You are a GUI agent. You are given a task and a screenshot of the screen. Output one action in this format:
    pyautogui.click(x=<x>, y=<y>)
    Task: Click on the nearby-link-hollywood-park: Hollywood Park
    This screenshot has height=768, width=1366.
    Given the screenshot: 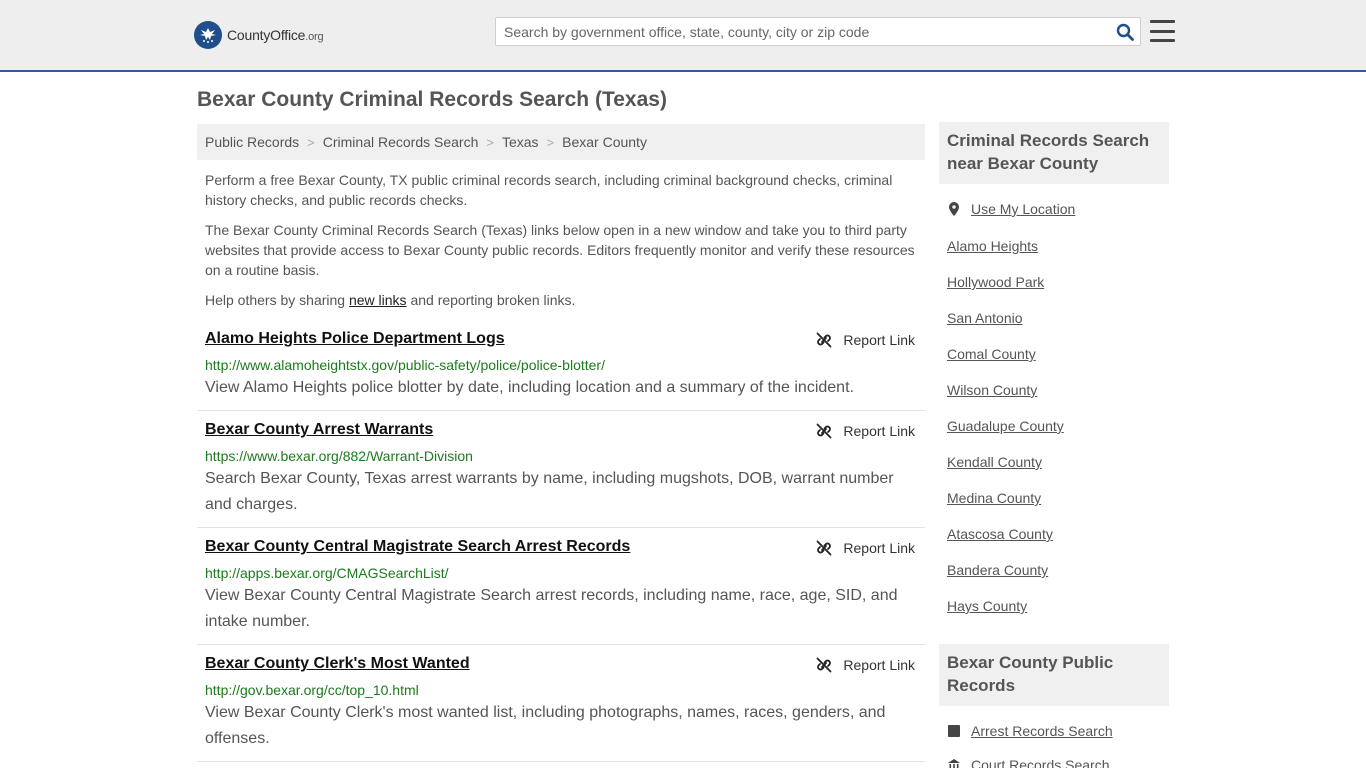 What is the action you would take?
    pyautogui.click(x=995, y=282)
    